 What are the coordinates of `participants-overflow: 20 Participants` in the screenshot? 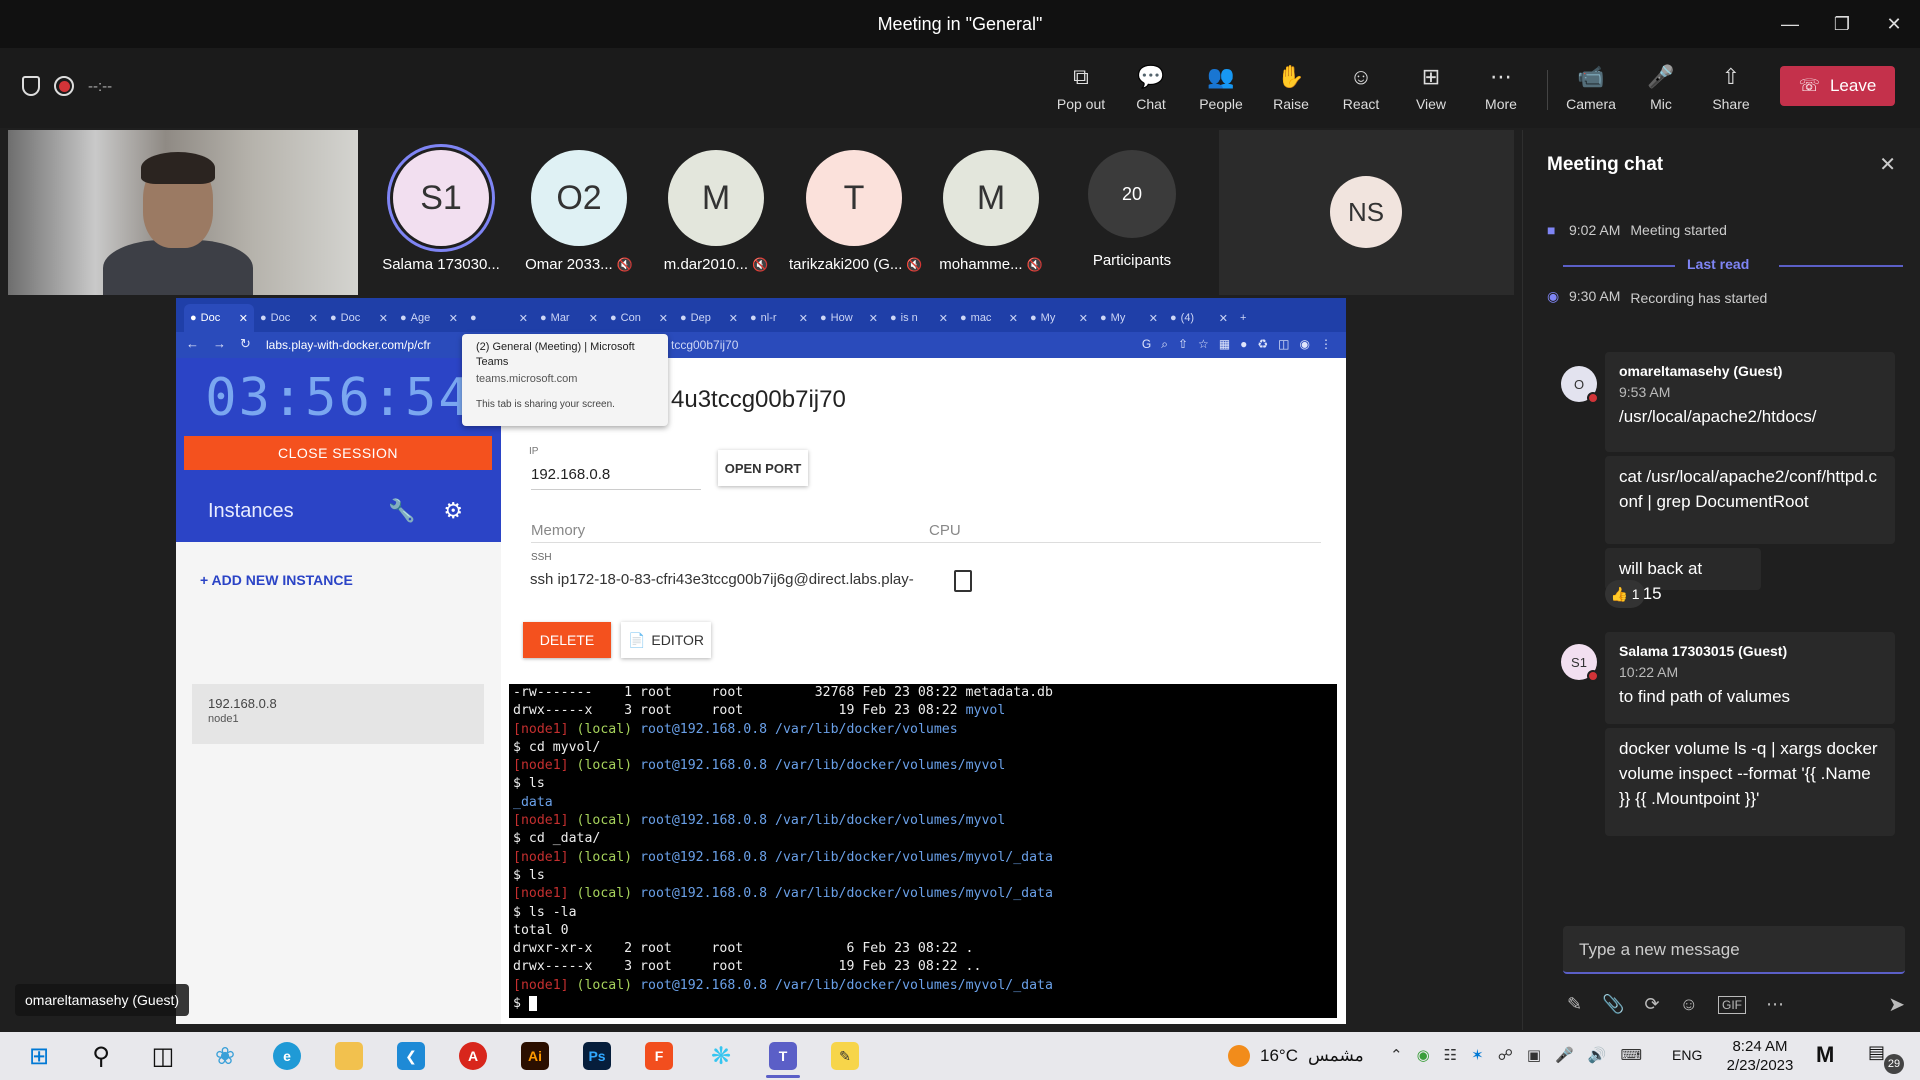 It's located at (1132, 209).